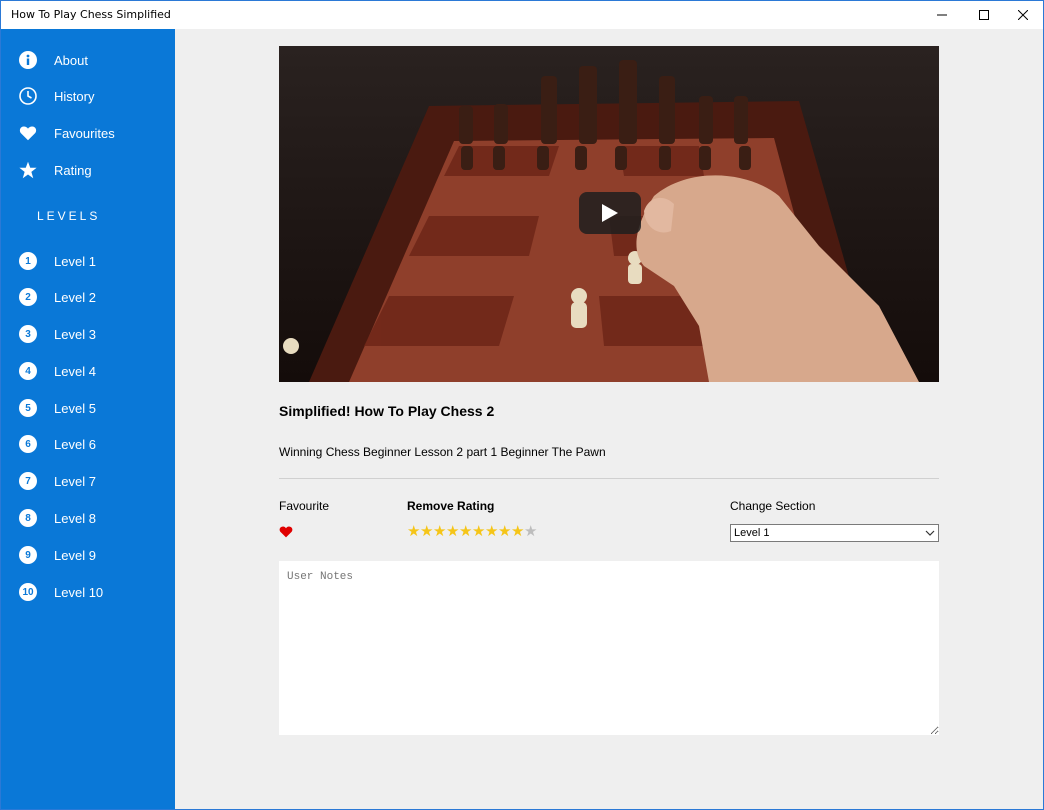 This screenshot has height=810, width=1044. I want to click on level-number: 9, so click(28, 555).